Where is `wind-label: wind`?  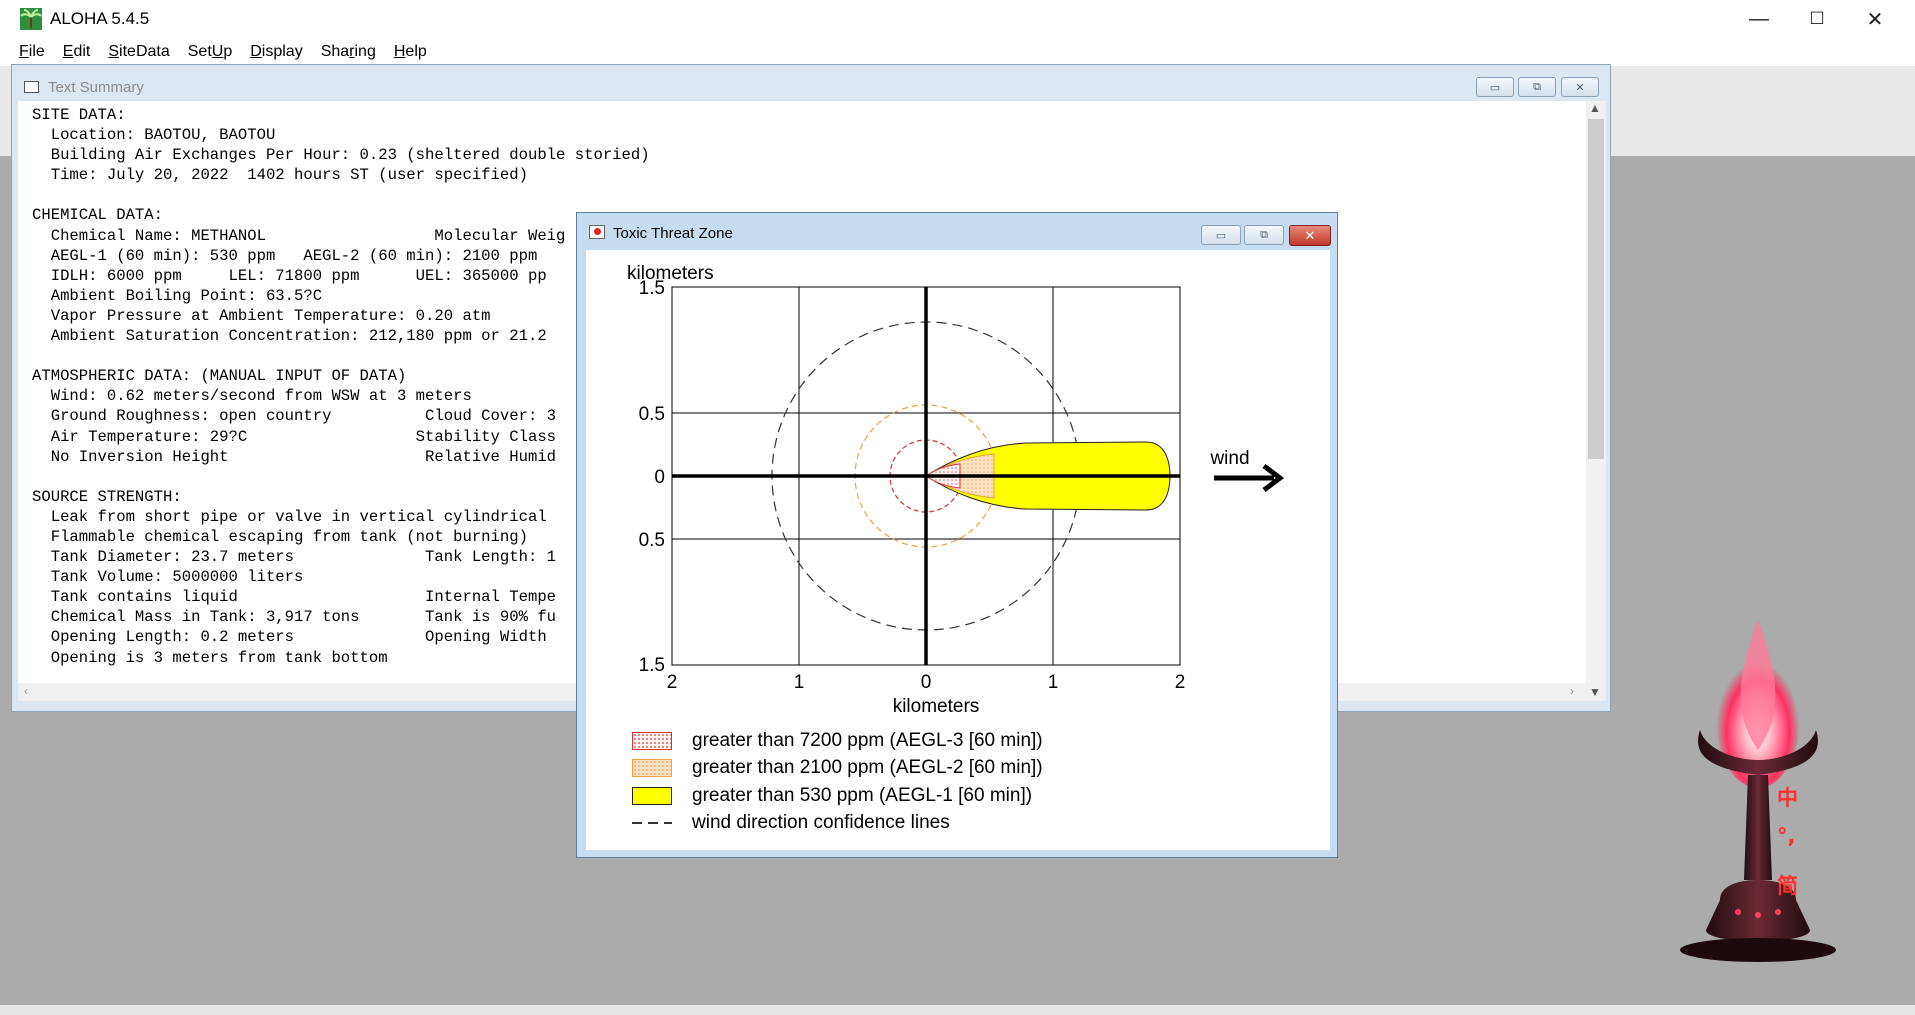 wind-label: wind is located at coordinates (1229, 458).